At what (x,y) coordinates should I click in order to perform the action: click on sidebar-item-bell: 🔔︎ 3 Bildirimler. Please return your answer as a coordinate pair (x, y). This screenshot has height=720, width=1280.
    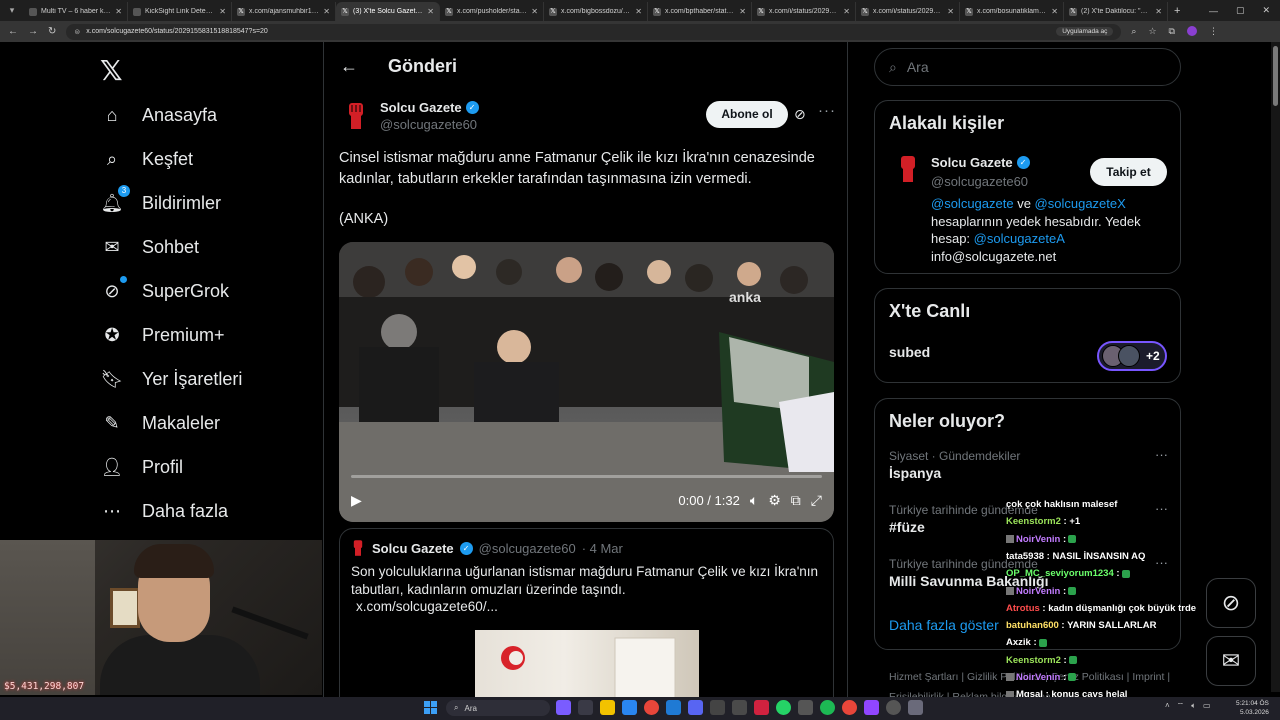
    Looking at the image, I should click on (160, 200).